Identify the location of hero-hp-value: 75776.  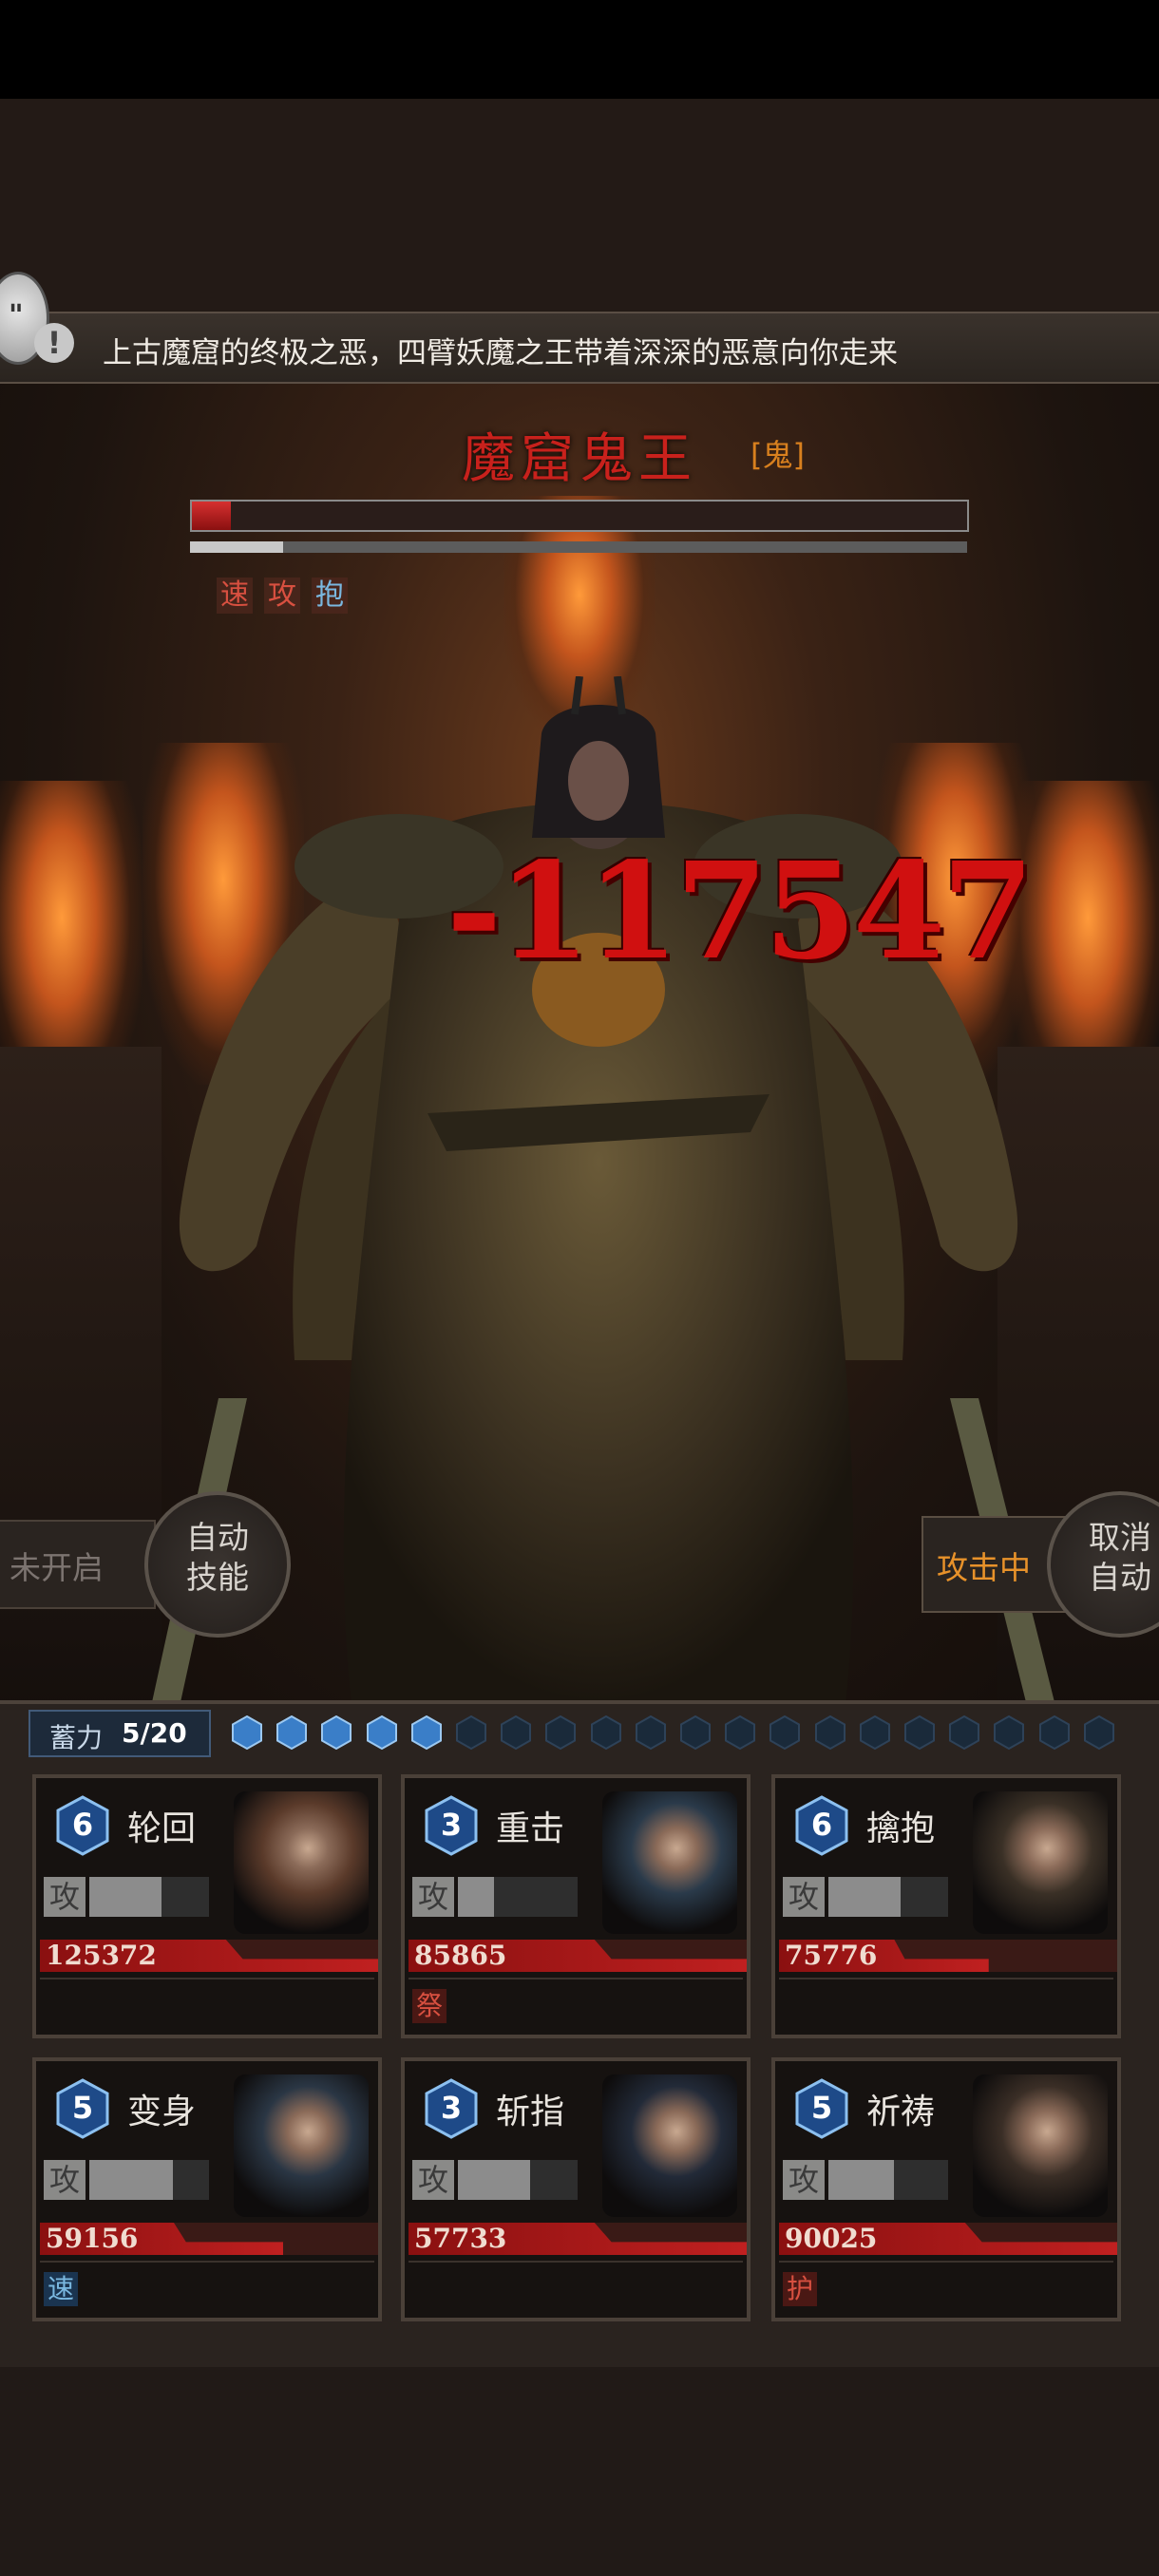
(831, 1955).